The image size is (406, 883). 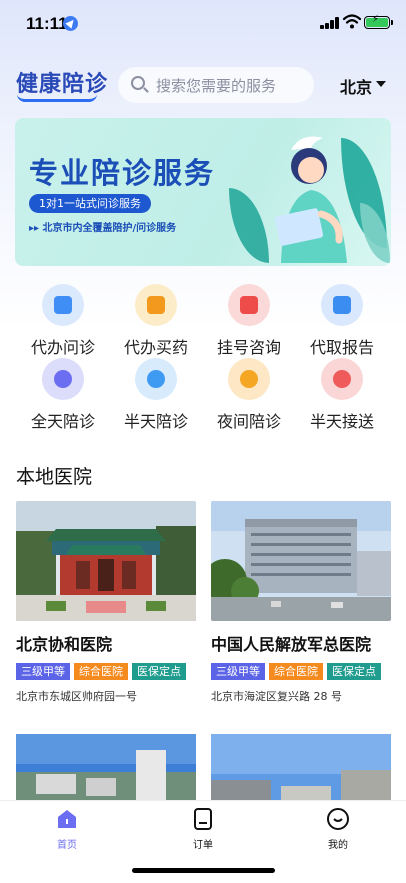 What do you see at coordinates (352, 21) in the screenshot?
I see `wifi-icon` at bounding box center [352, 21].